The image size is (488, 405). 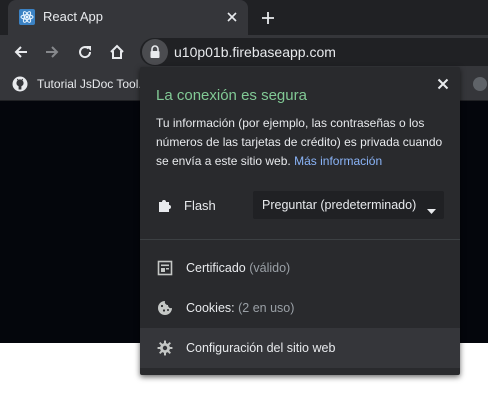 I want to click on tab-strip: React App, so click(x=244, y=17).